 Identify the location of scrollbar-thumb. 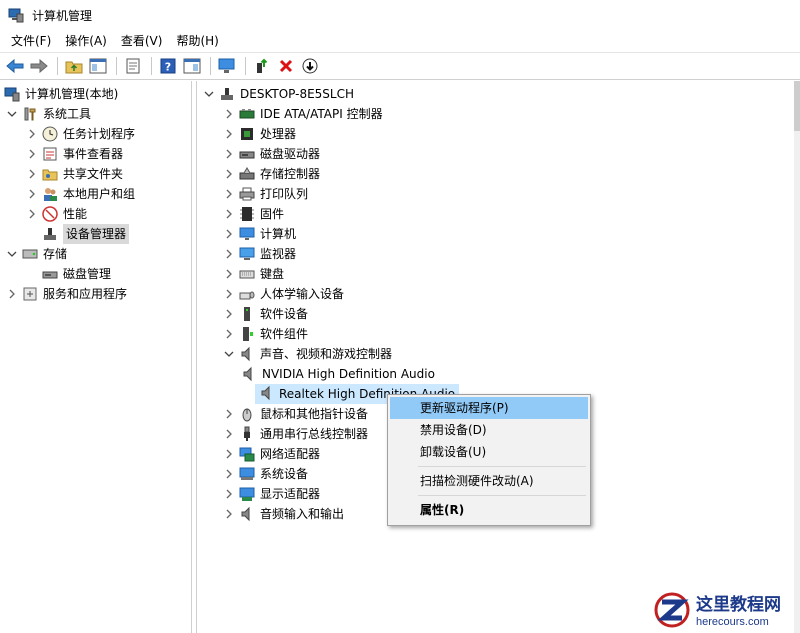
(797, 106).